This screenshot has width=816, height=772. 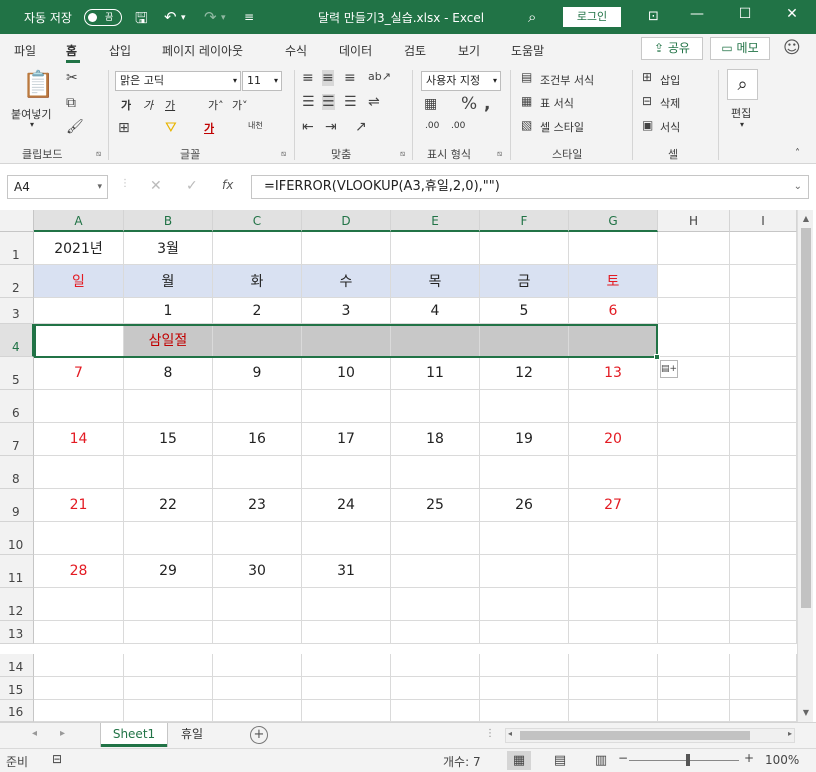 What do you see at coordinates (17, 505) in the screenshot?
I see `row-header-9: 9` at bounding box center [17, 505].